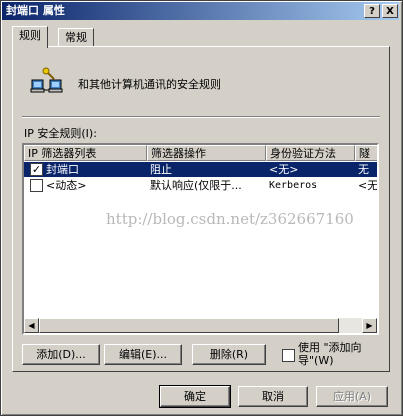  I want to click on column-header-label: 筛选器操作, so click(178, 153).